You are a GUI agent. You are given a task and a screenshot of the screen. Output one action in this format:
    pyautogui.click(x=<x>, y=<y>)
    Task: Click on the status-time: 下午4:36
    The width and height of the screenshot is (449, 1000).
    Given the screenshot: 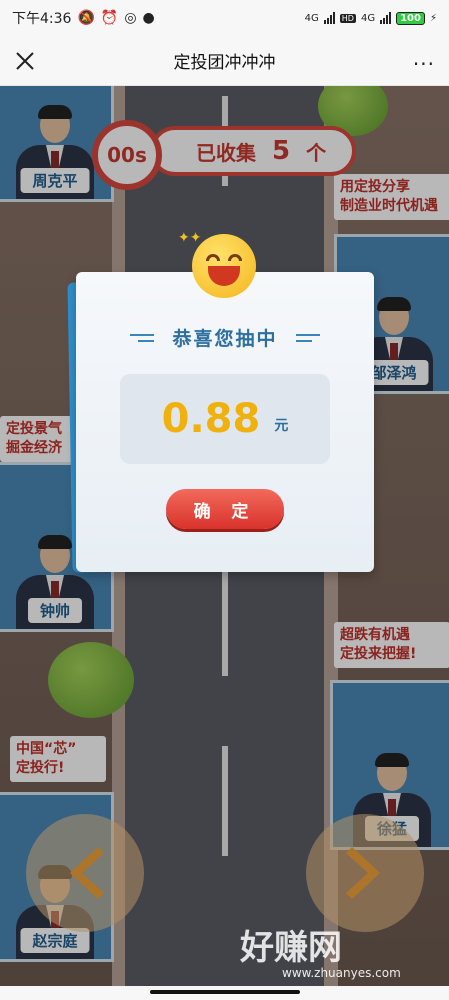 What is the action you would take?
    pyautogui.click(x=42, y=19)
    